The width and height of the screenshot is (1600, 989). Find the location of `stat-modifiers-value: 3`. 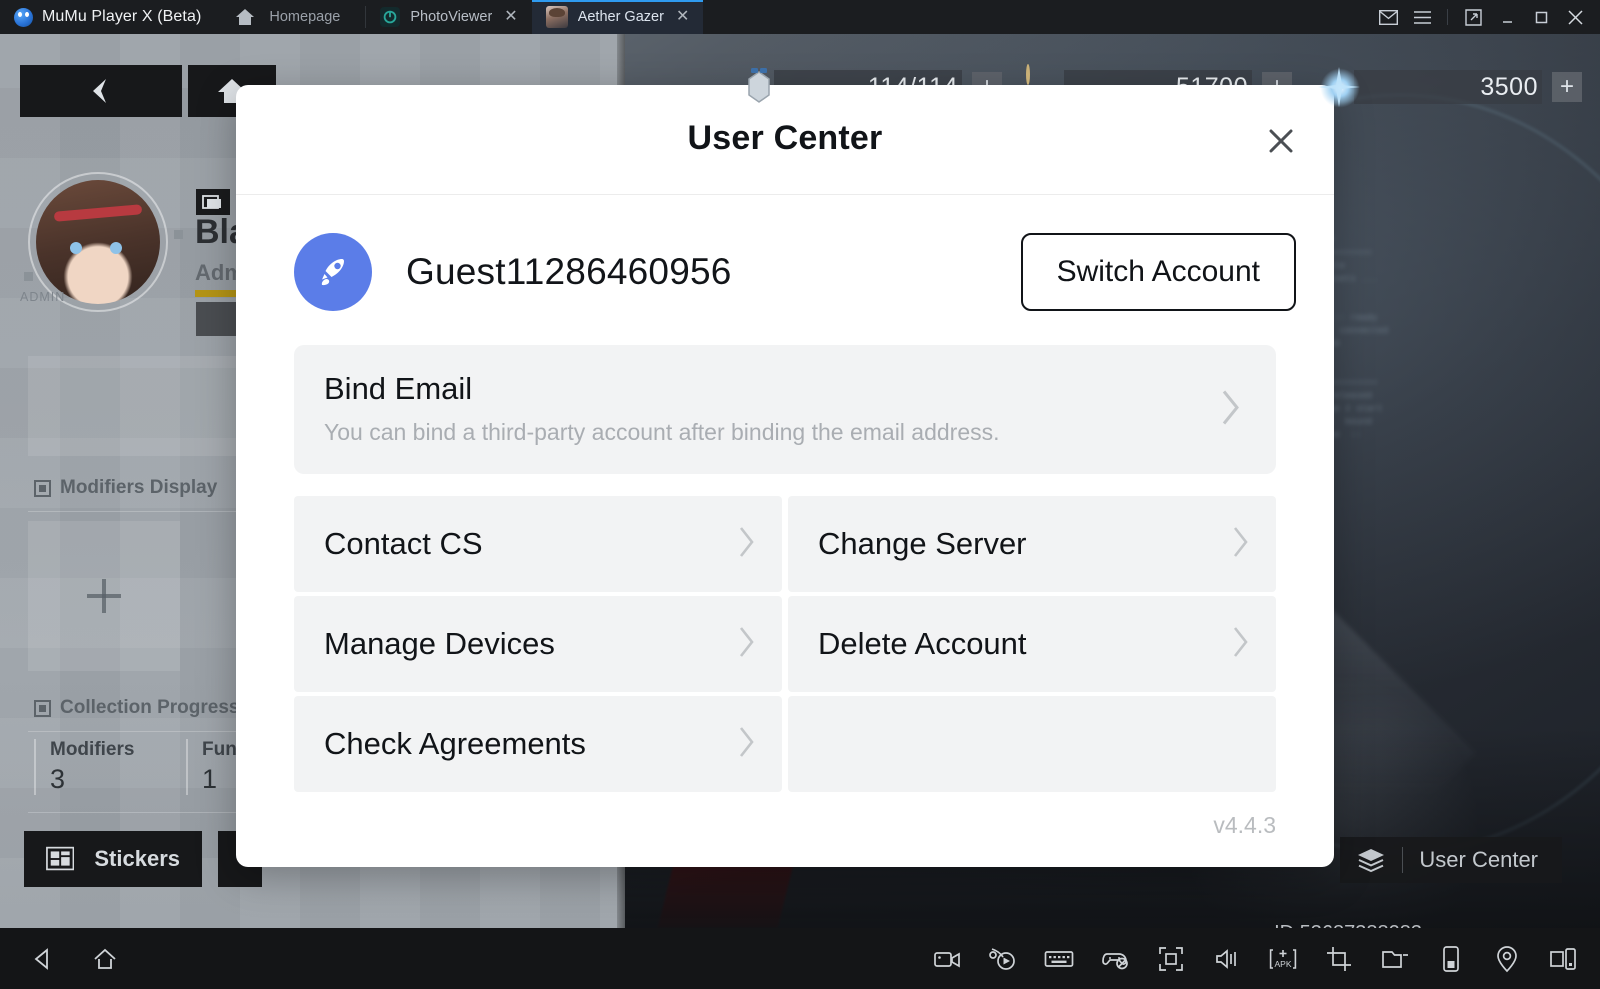

stat-modifiers-value: 3 is located at coordinates (58, 779).